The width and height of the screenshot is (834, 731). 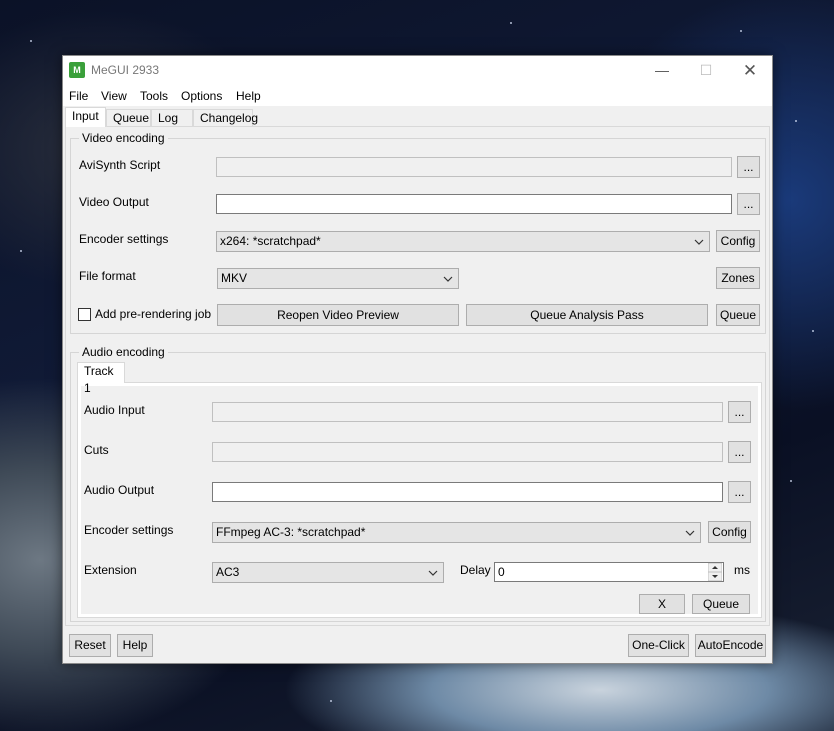 I want to click on video-encoding-title: Video encoding, so click(x=123, y=138).